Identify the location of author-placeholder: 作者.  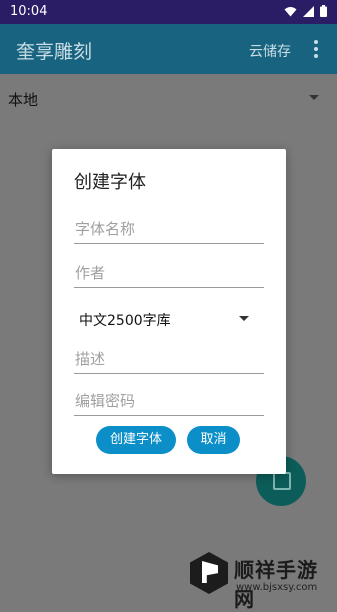
(90, 273).